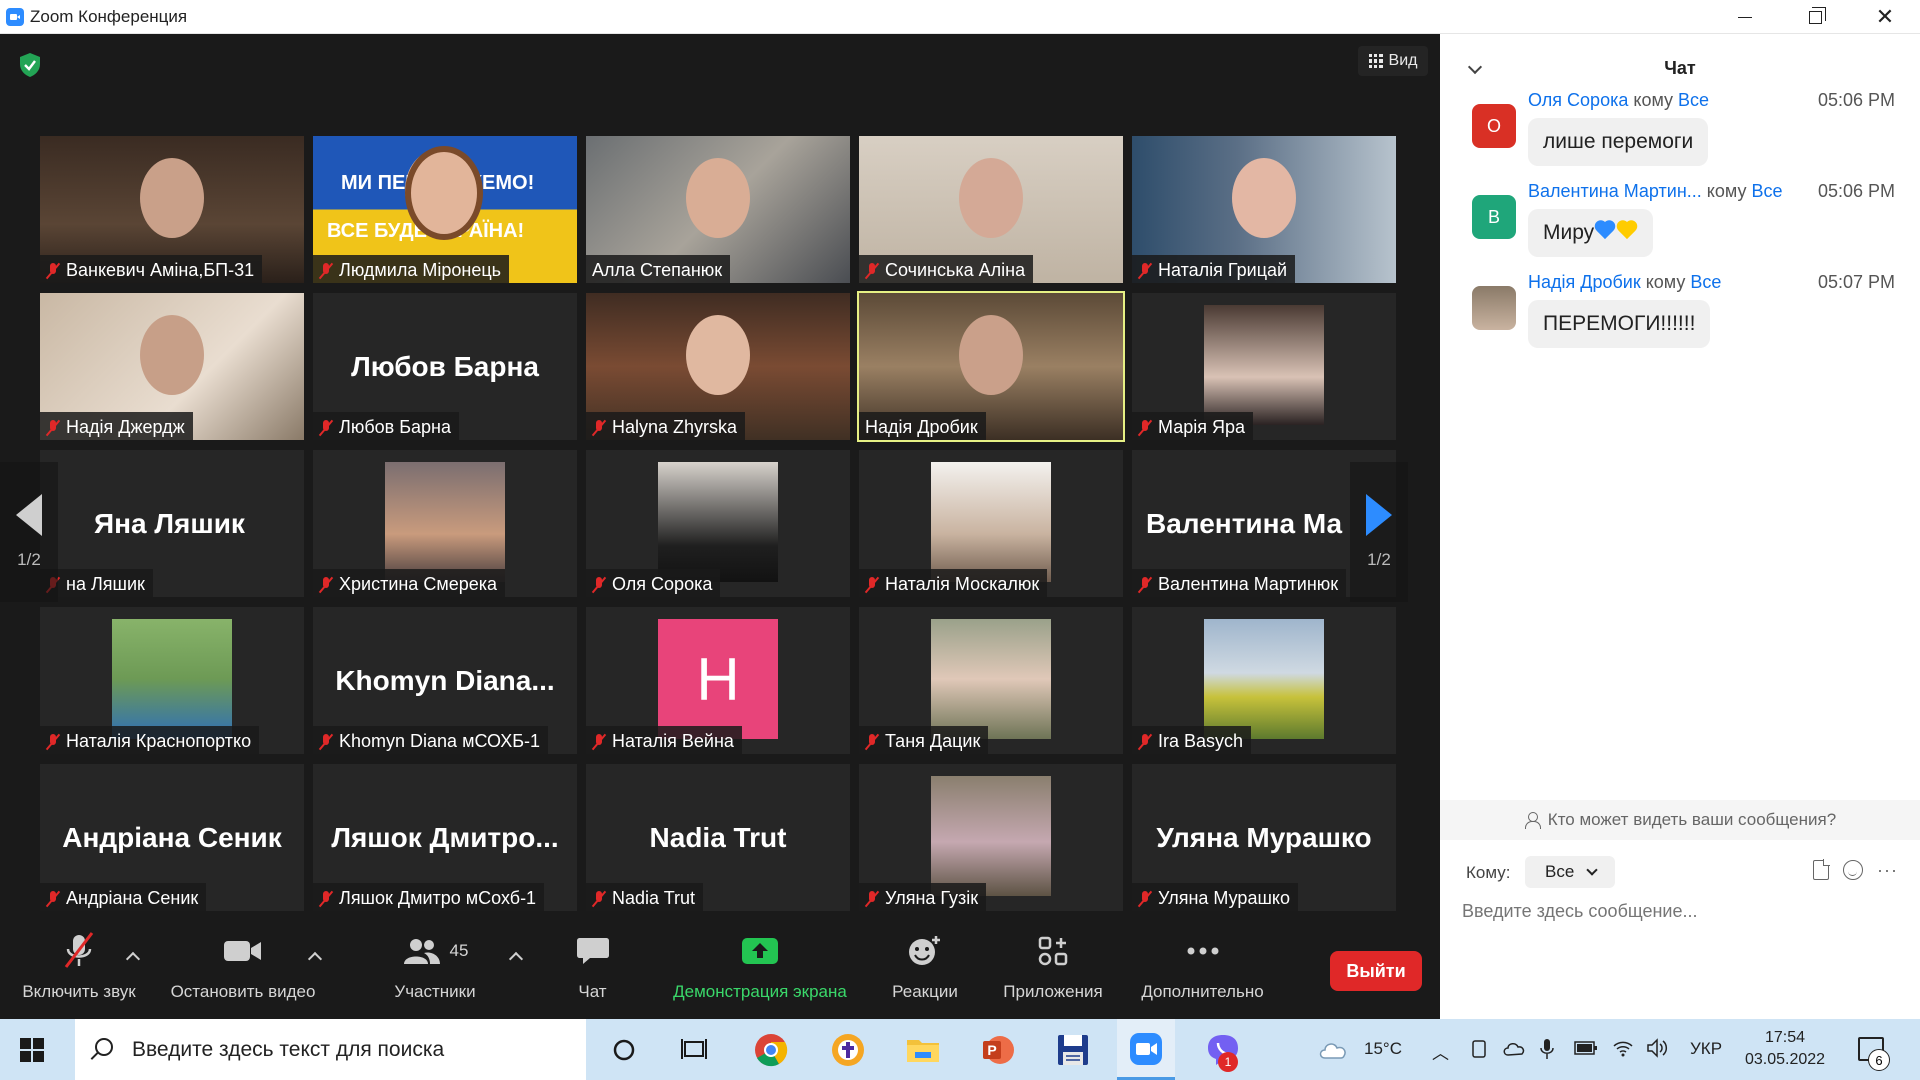 Image resolution: width=1920 pixels, height=1080 pixels. Describe the element at coordinates (923, 897) in the screenshot. I see `participant-name-label: Уляна Гузік` at that location.